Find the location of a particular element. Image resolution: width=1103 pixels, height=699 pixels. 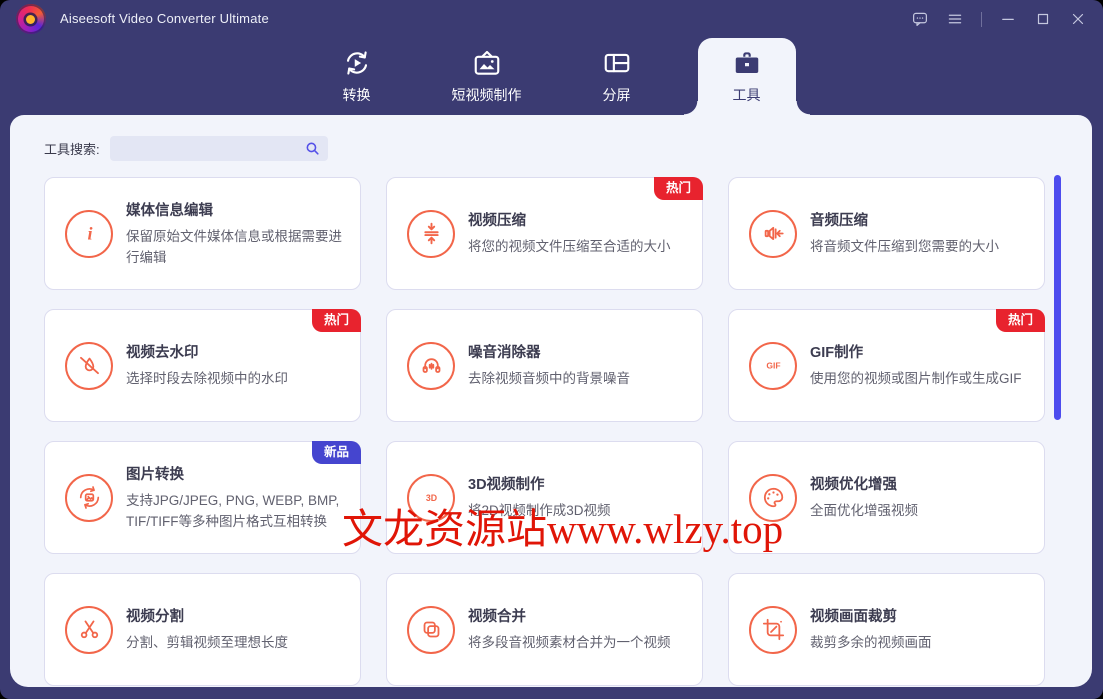

tab-convert: 转换 is located at coordinates (357, 76).